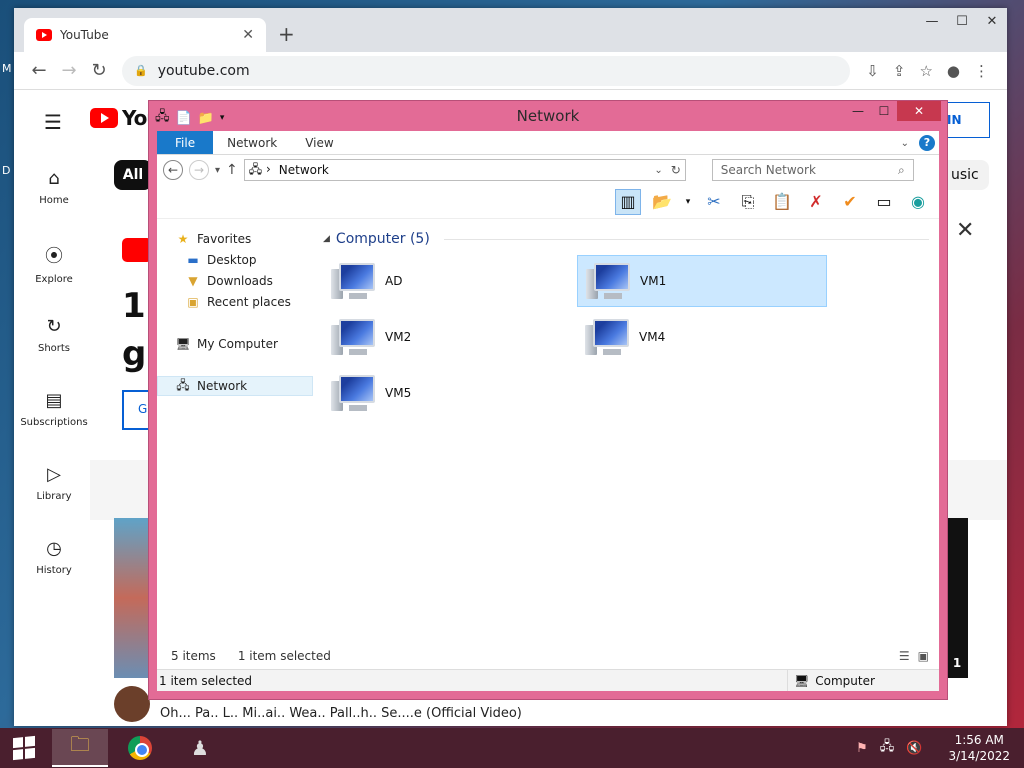  I want to click on browser-toolbar: ← → ↻ 🔒 youtube.com ⇩ ⇪ ☆ ● ⋮, so click(510, 71).